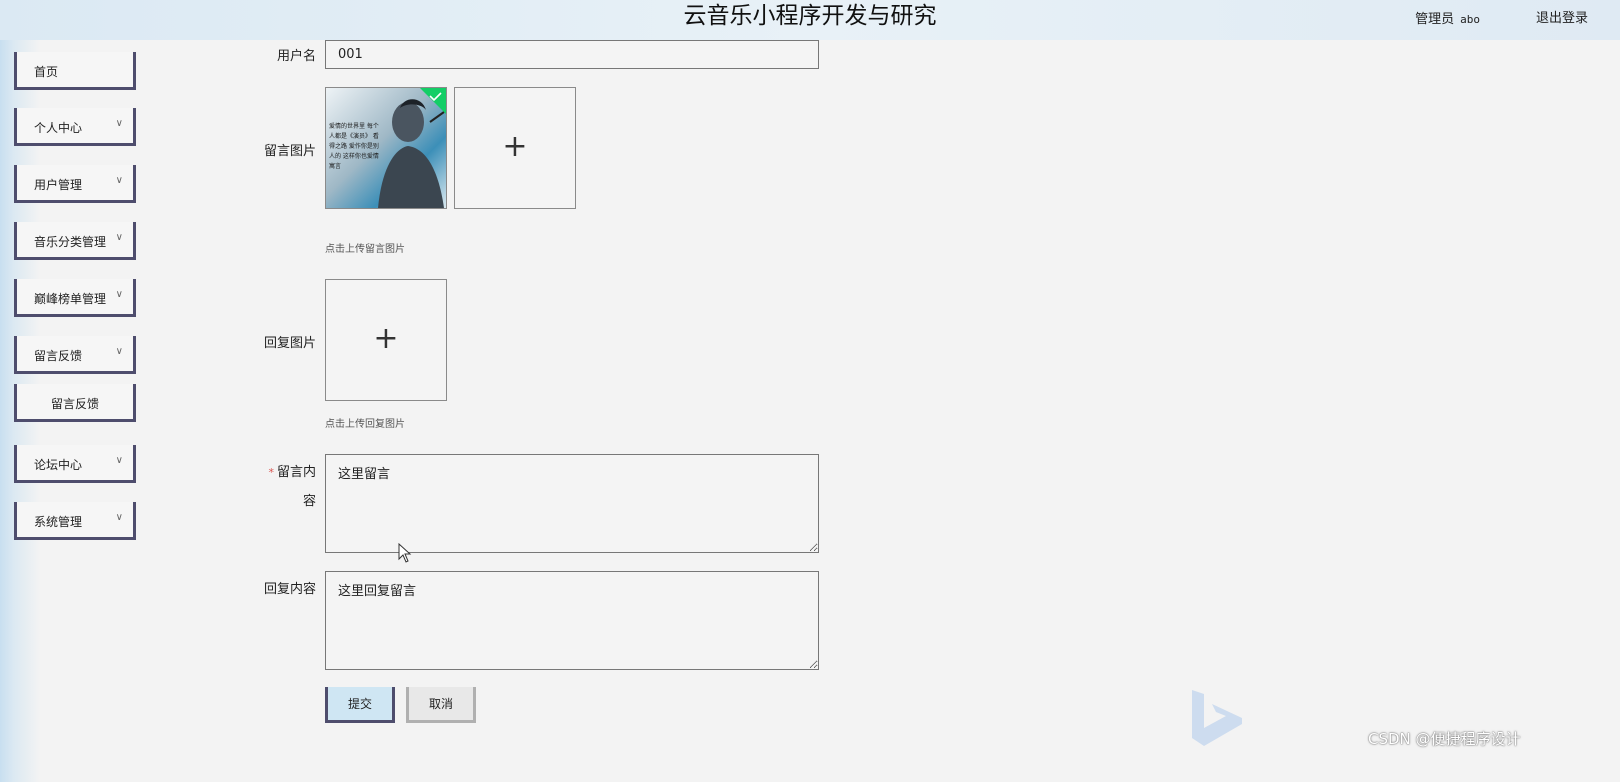  Describe the element at coordinates (354, 146) in the screenshot. I see `uploaded-photo-caption: 爱情的世界里 每个人都是《演员》 看得之路 爱作你是别人的 这样你也爱情寓言` at that location.